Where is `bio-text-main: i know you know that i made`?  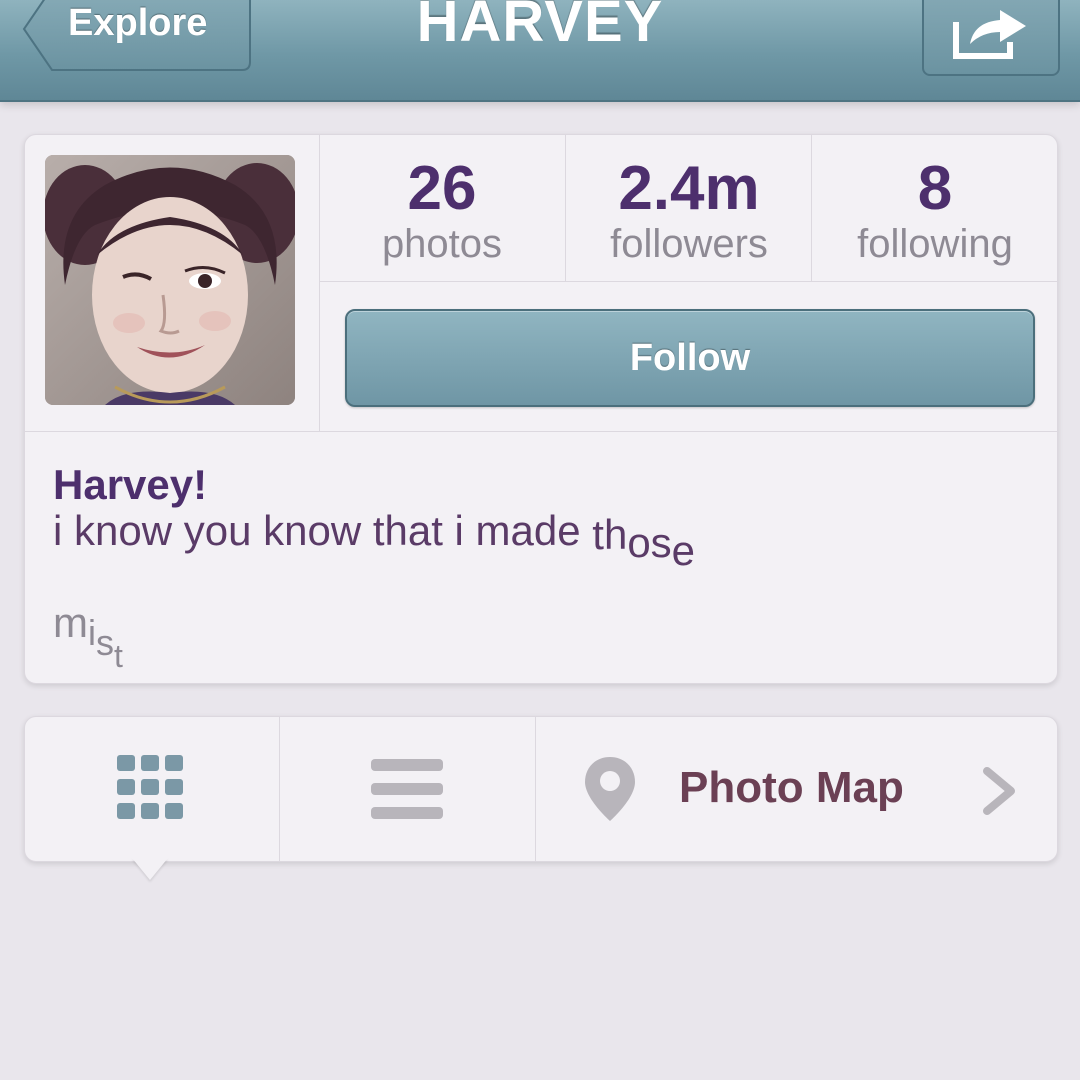
bio-text-main: i know you know that i made is located at coordinates (317, 530).